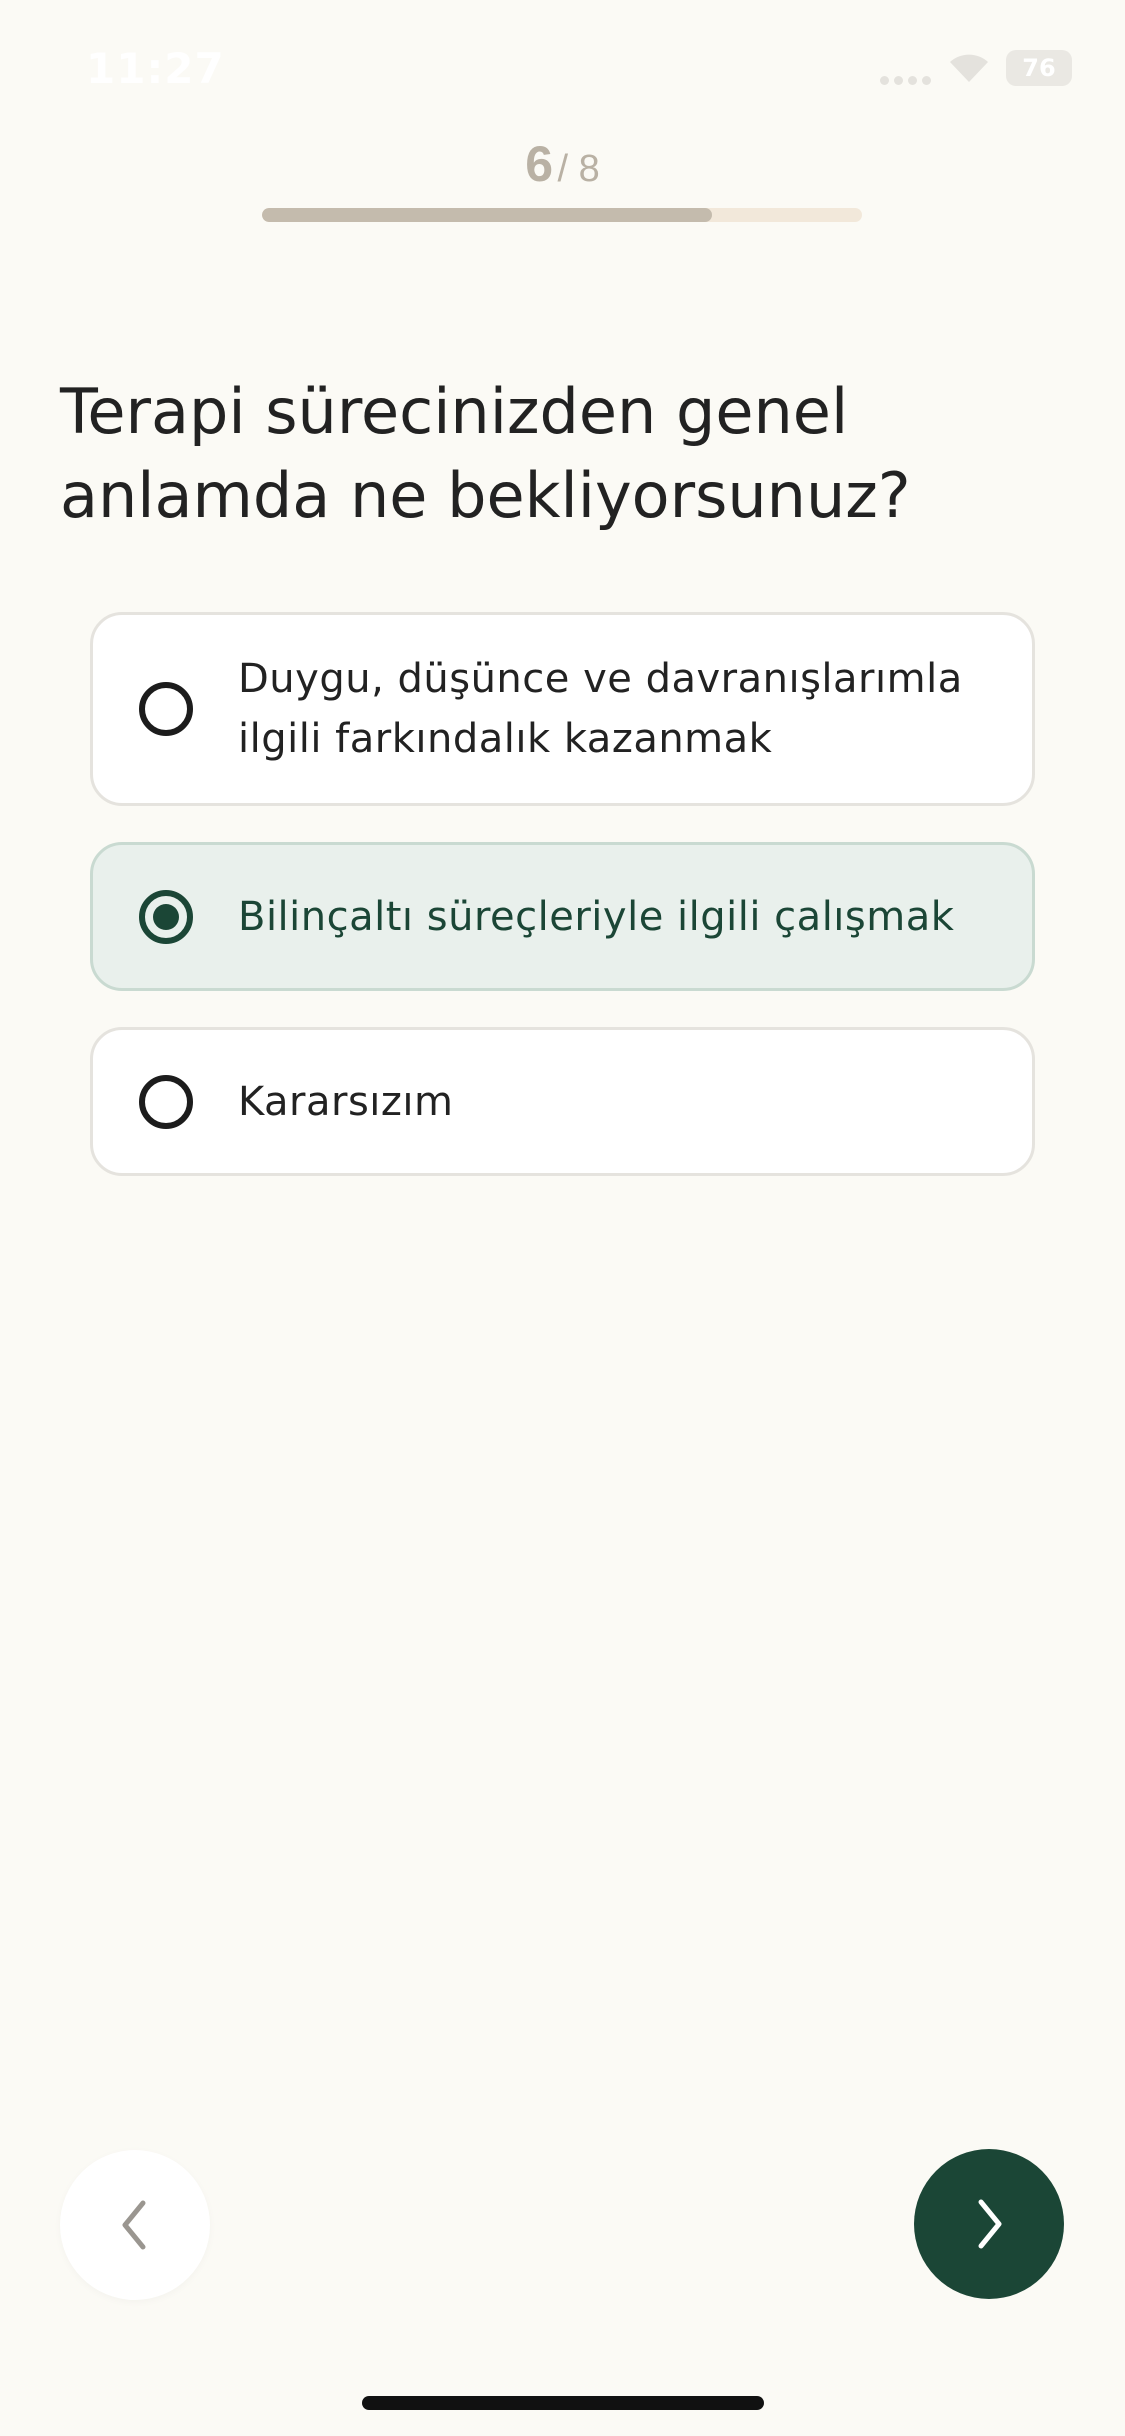  What do you see at coordinates (563, 2403) in the screenshot?
I see `home-indicator` at bounding box center [563, 2403].